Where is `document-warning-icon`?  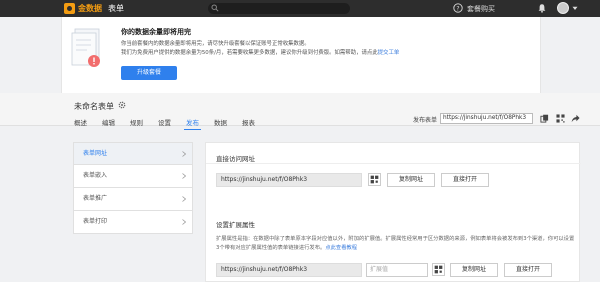
document-warning-icon is located at coordinates (85, 47).